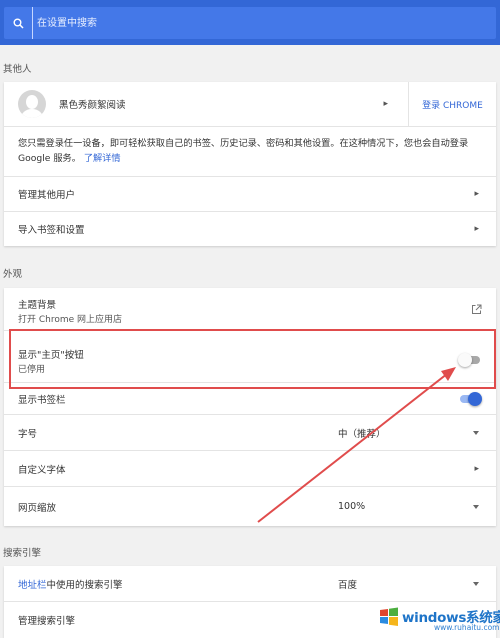 The width and height of the screenshot is (500, 638). I want to click on annotation-arrow, so click(356, 445).